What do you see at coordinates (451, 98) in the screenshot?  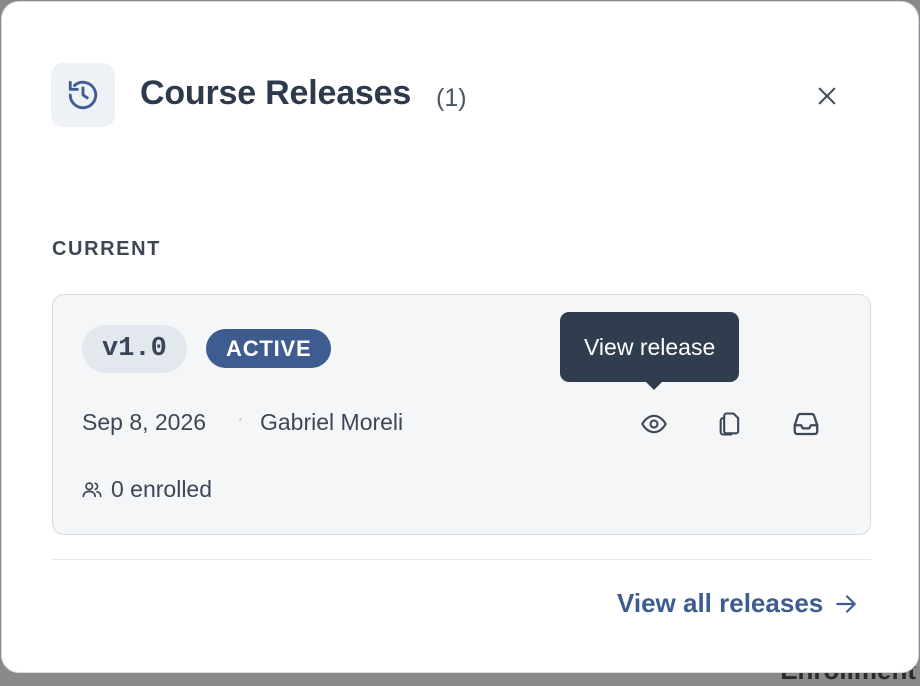 I see `release-count: (1)` at bounding box center [451, 98].